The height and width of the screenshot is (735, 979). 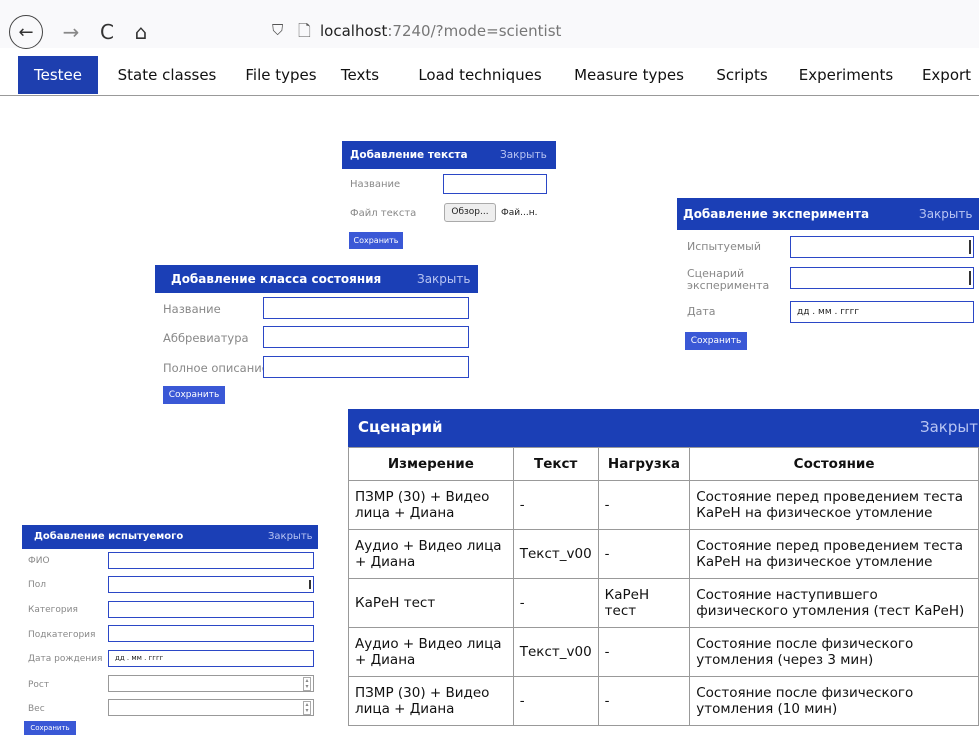 I want to click on height-label: Рост, so click(x=39, y=685).